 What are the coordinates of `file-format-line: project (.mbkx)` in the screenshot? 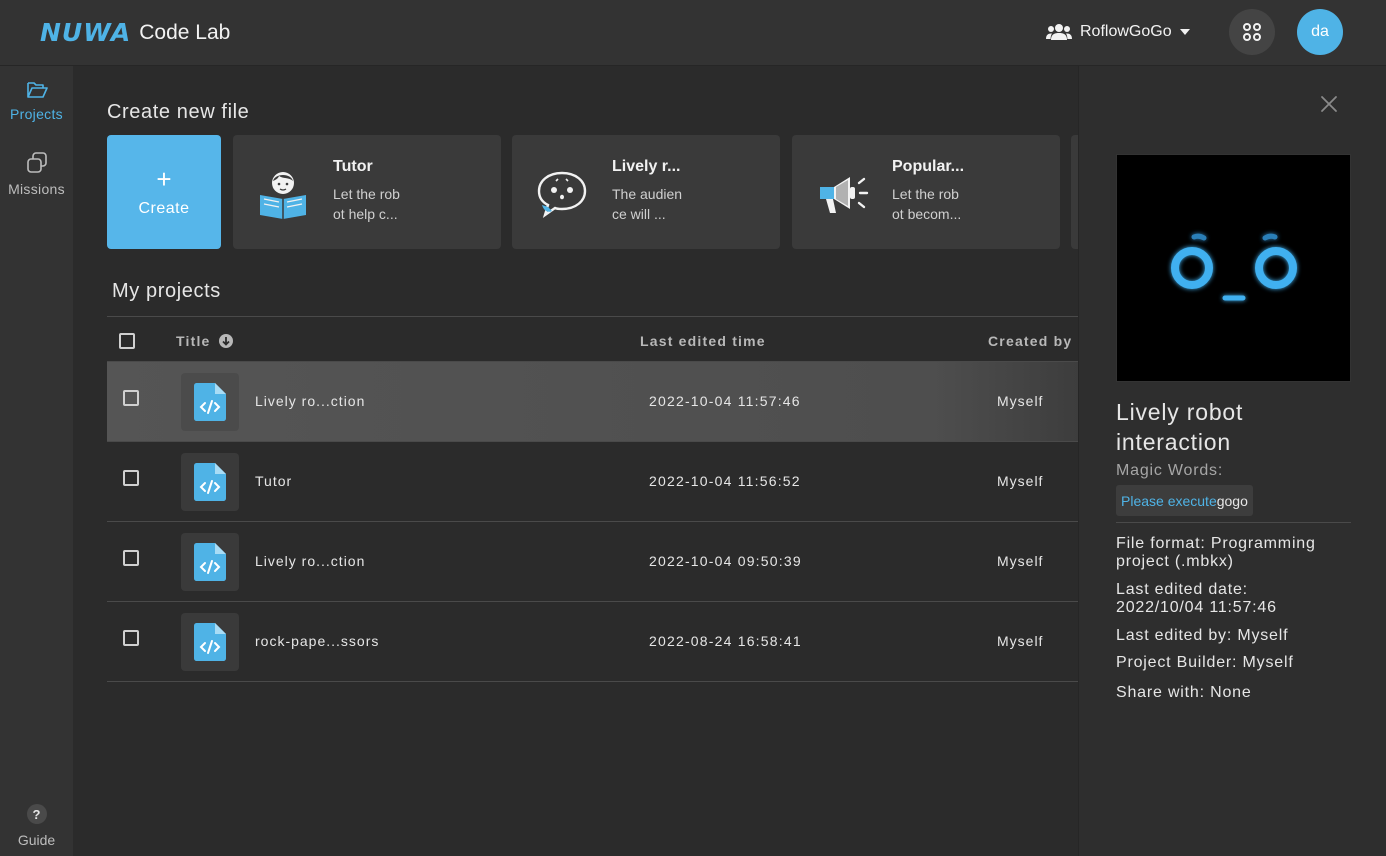 It's located at (1175, 561).